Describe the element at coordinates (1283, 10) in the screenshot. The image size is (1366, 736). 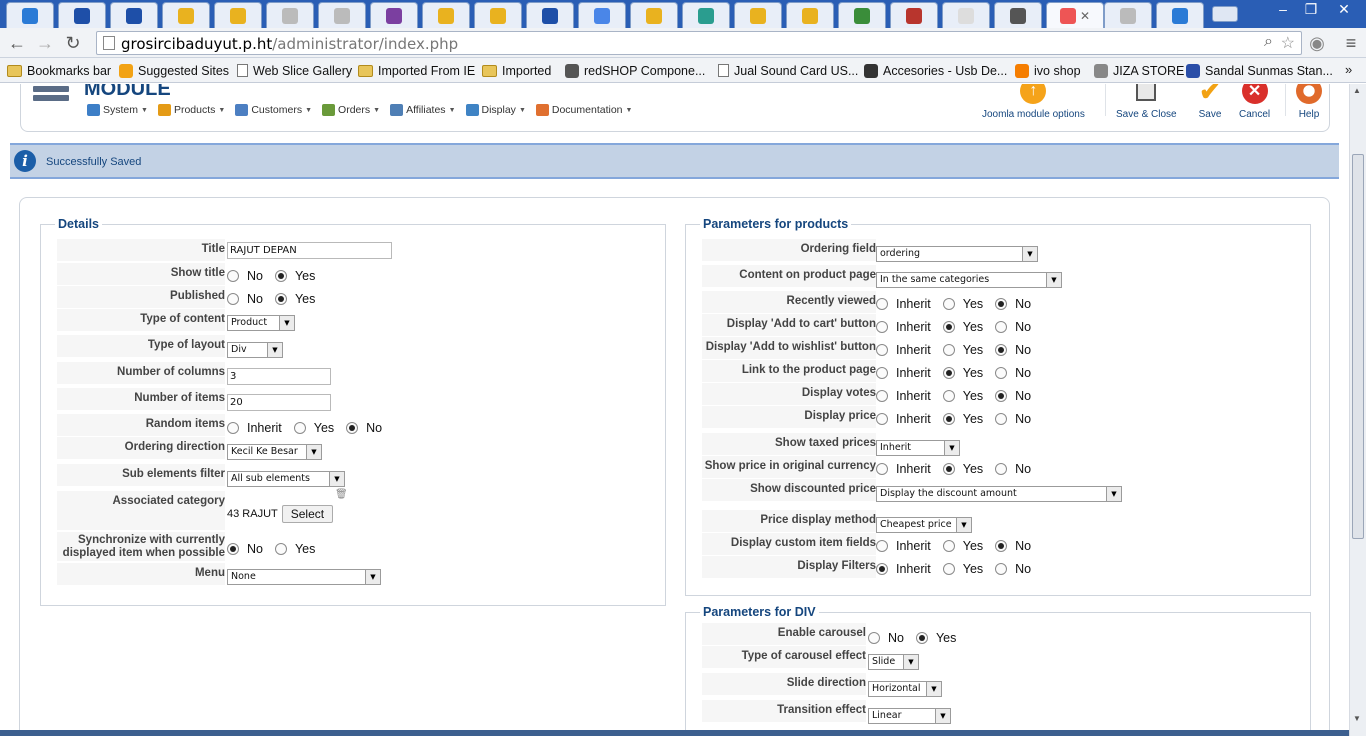
I see `minimize-icon: –` at that location.